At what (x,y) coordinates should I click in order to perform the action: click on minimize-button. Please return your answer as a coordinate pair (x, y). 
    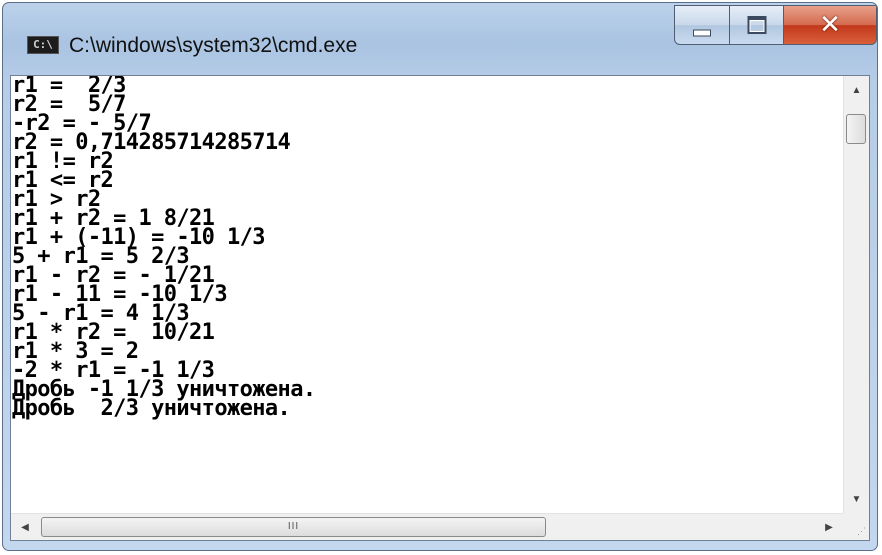
    Looking at the image, I should click on (702, 25).